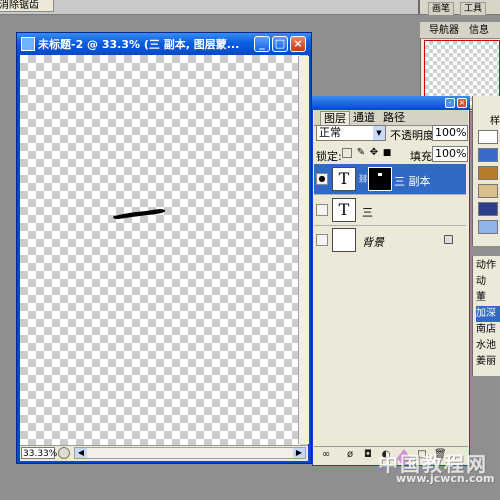 This screenshot has height=500, width=500. Describe the element at coordinates (139, 214) in the screenshot. I see `brush-stroke-glyph` at that location.